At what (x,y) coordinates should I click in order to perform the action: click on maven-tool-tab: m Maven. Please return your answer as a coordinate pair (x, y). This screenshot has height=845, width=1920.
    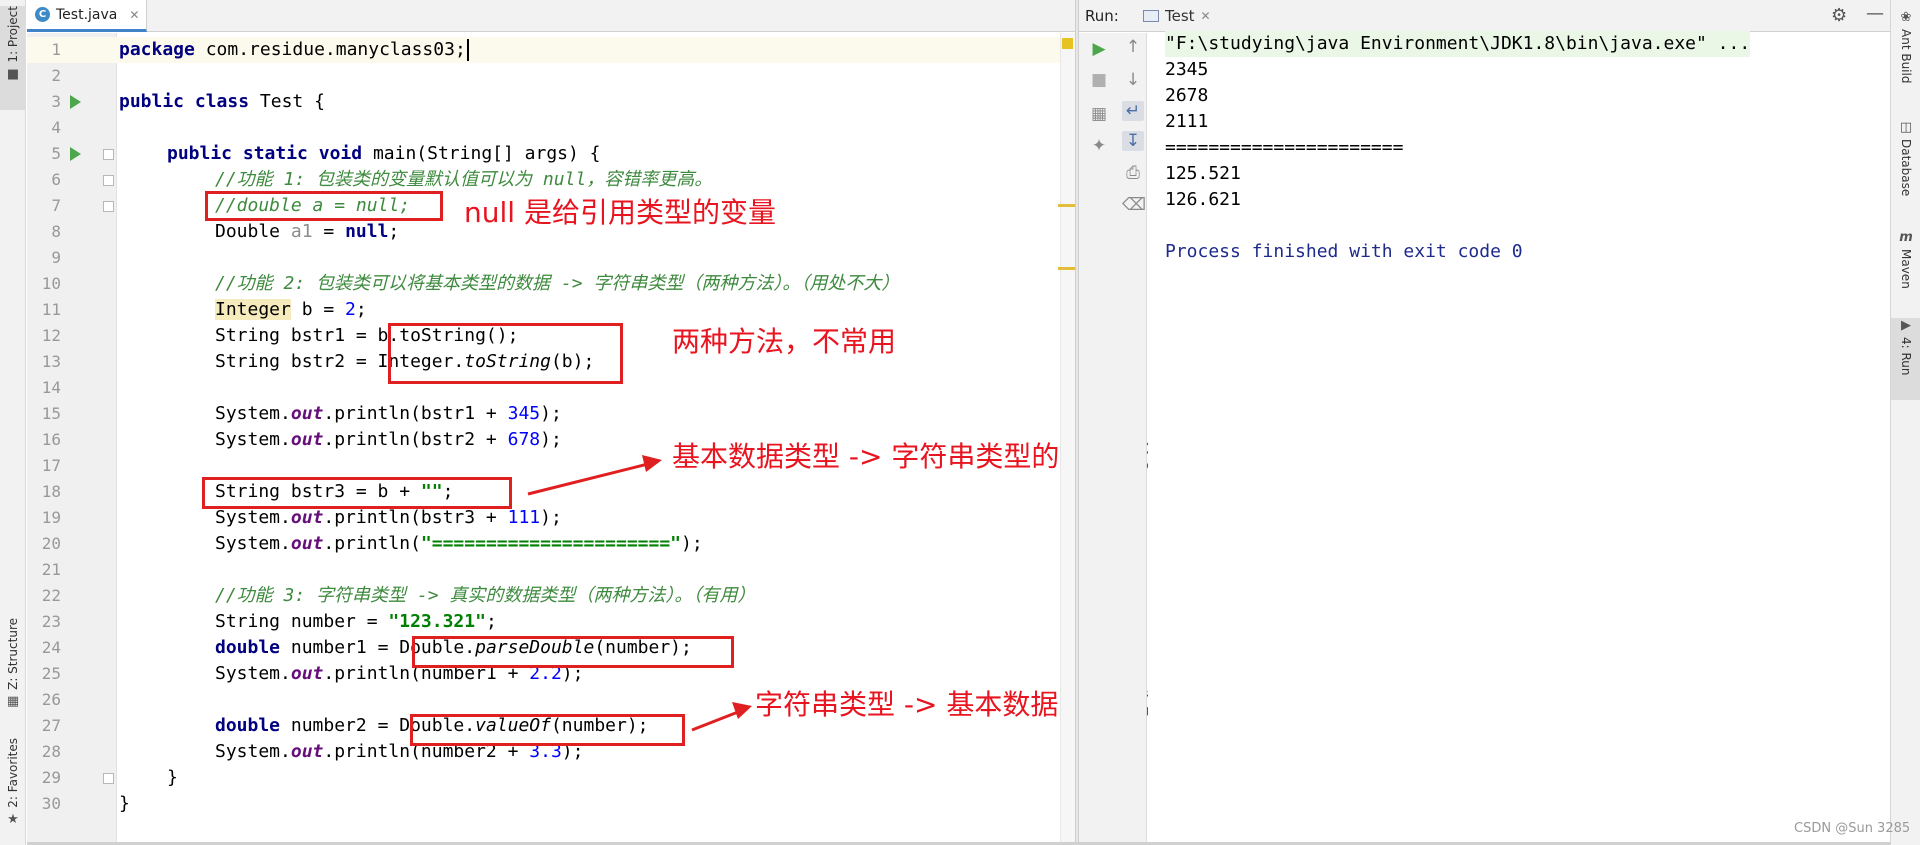
    Looking at the image, I should click on (1905, 270).